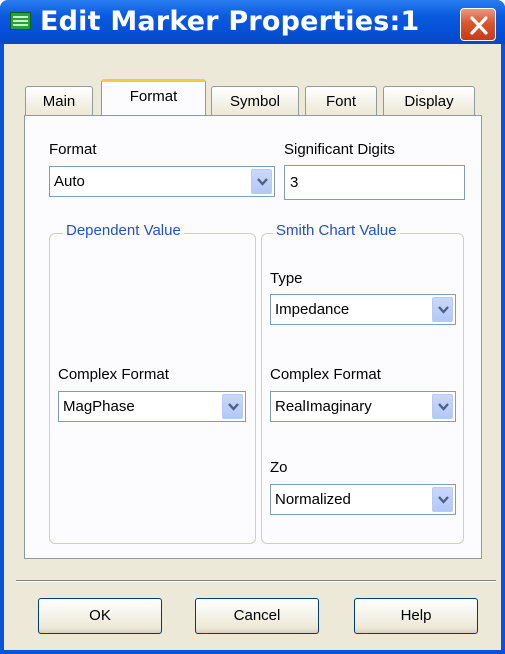 Image resolution: width=505 pixels, height=654 pixels. I want to click on close-button, so click(478, 24).